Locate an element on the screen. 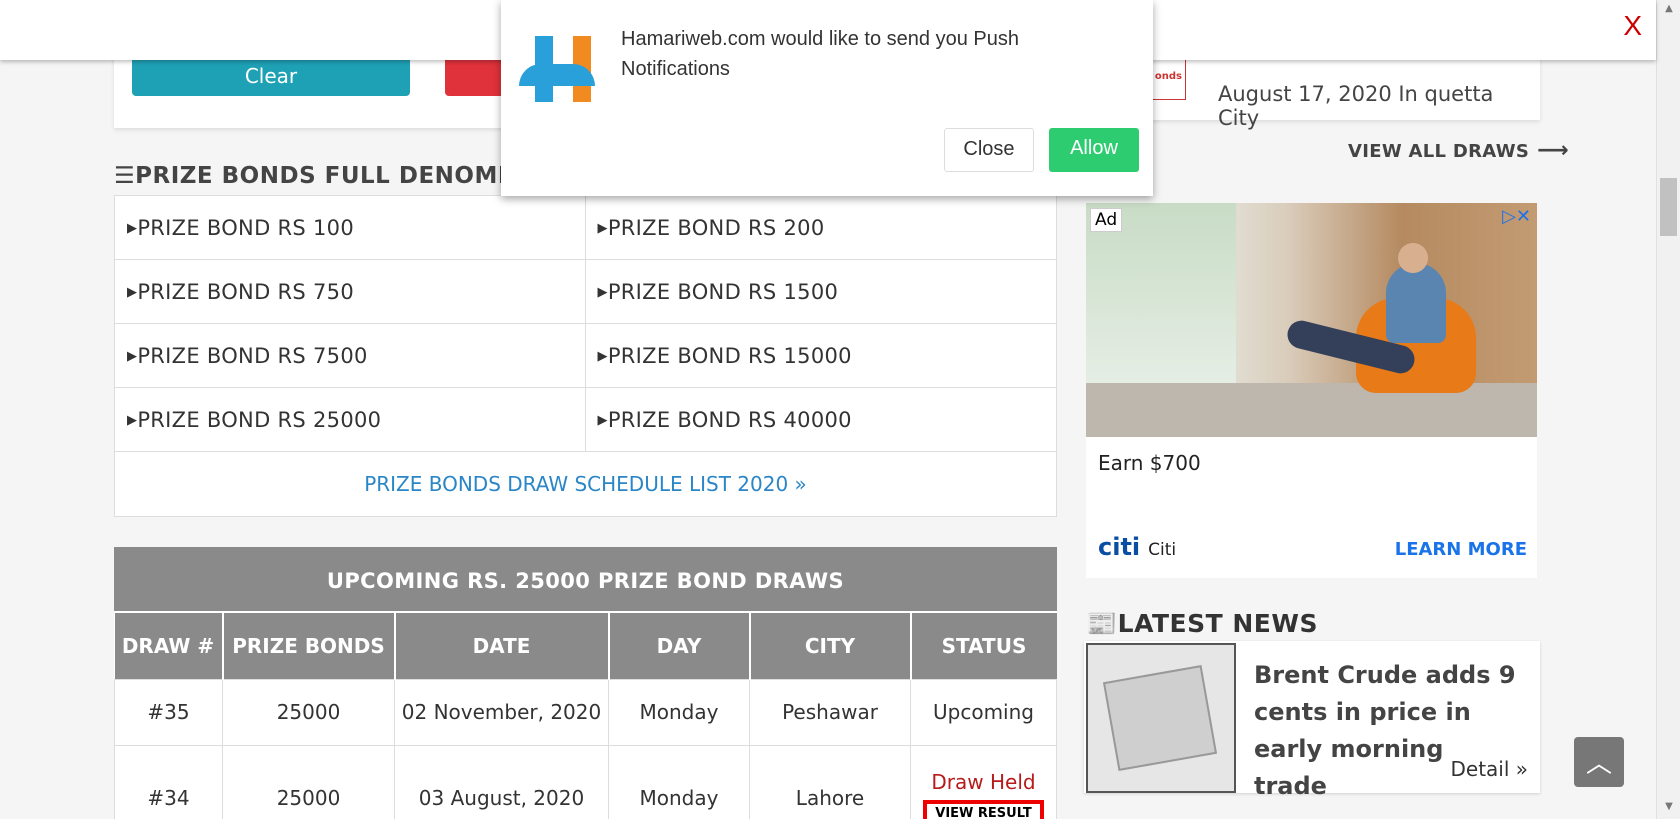 Image resolution: width=1680 pixels, height=819 pixels. hamariweb-logo is located at coordinates (560, 66).